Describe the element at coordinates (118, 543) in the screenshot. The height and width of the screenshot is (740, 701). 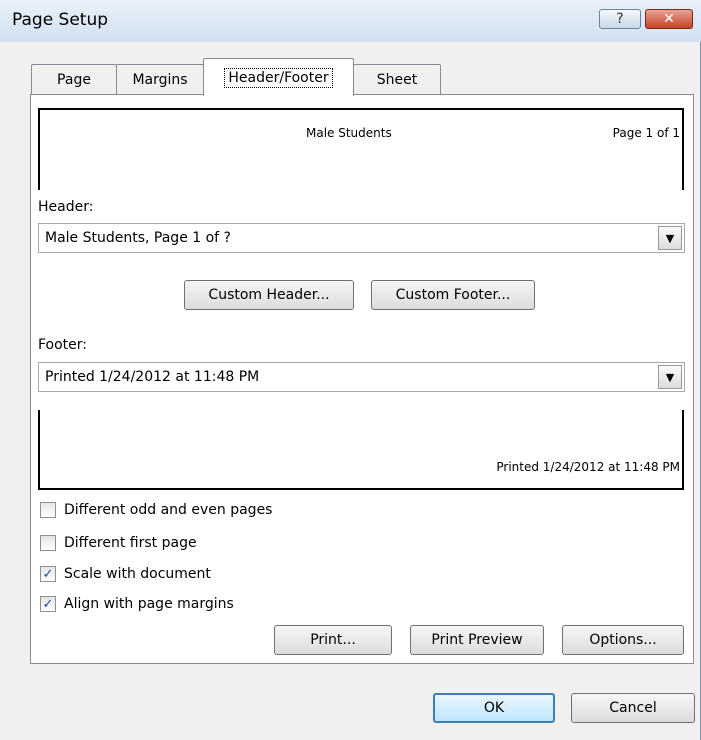
I see `option-different-first-page: Different first page` at that location.